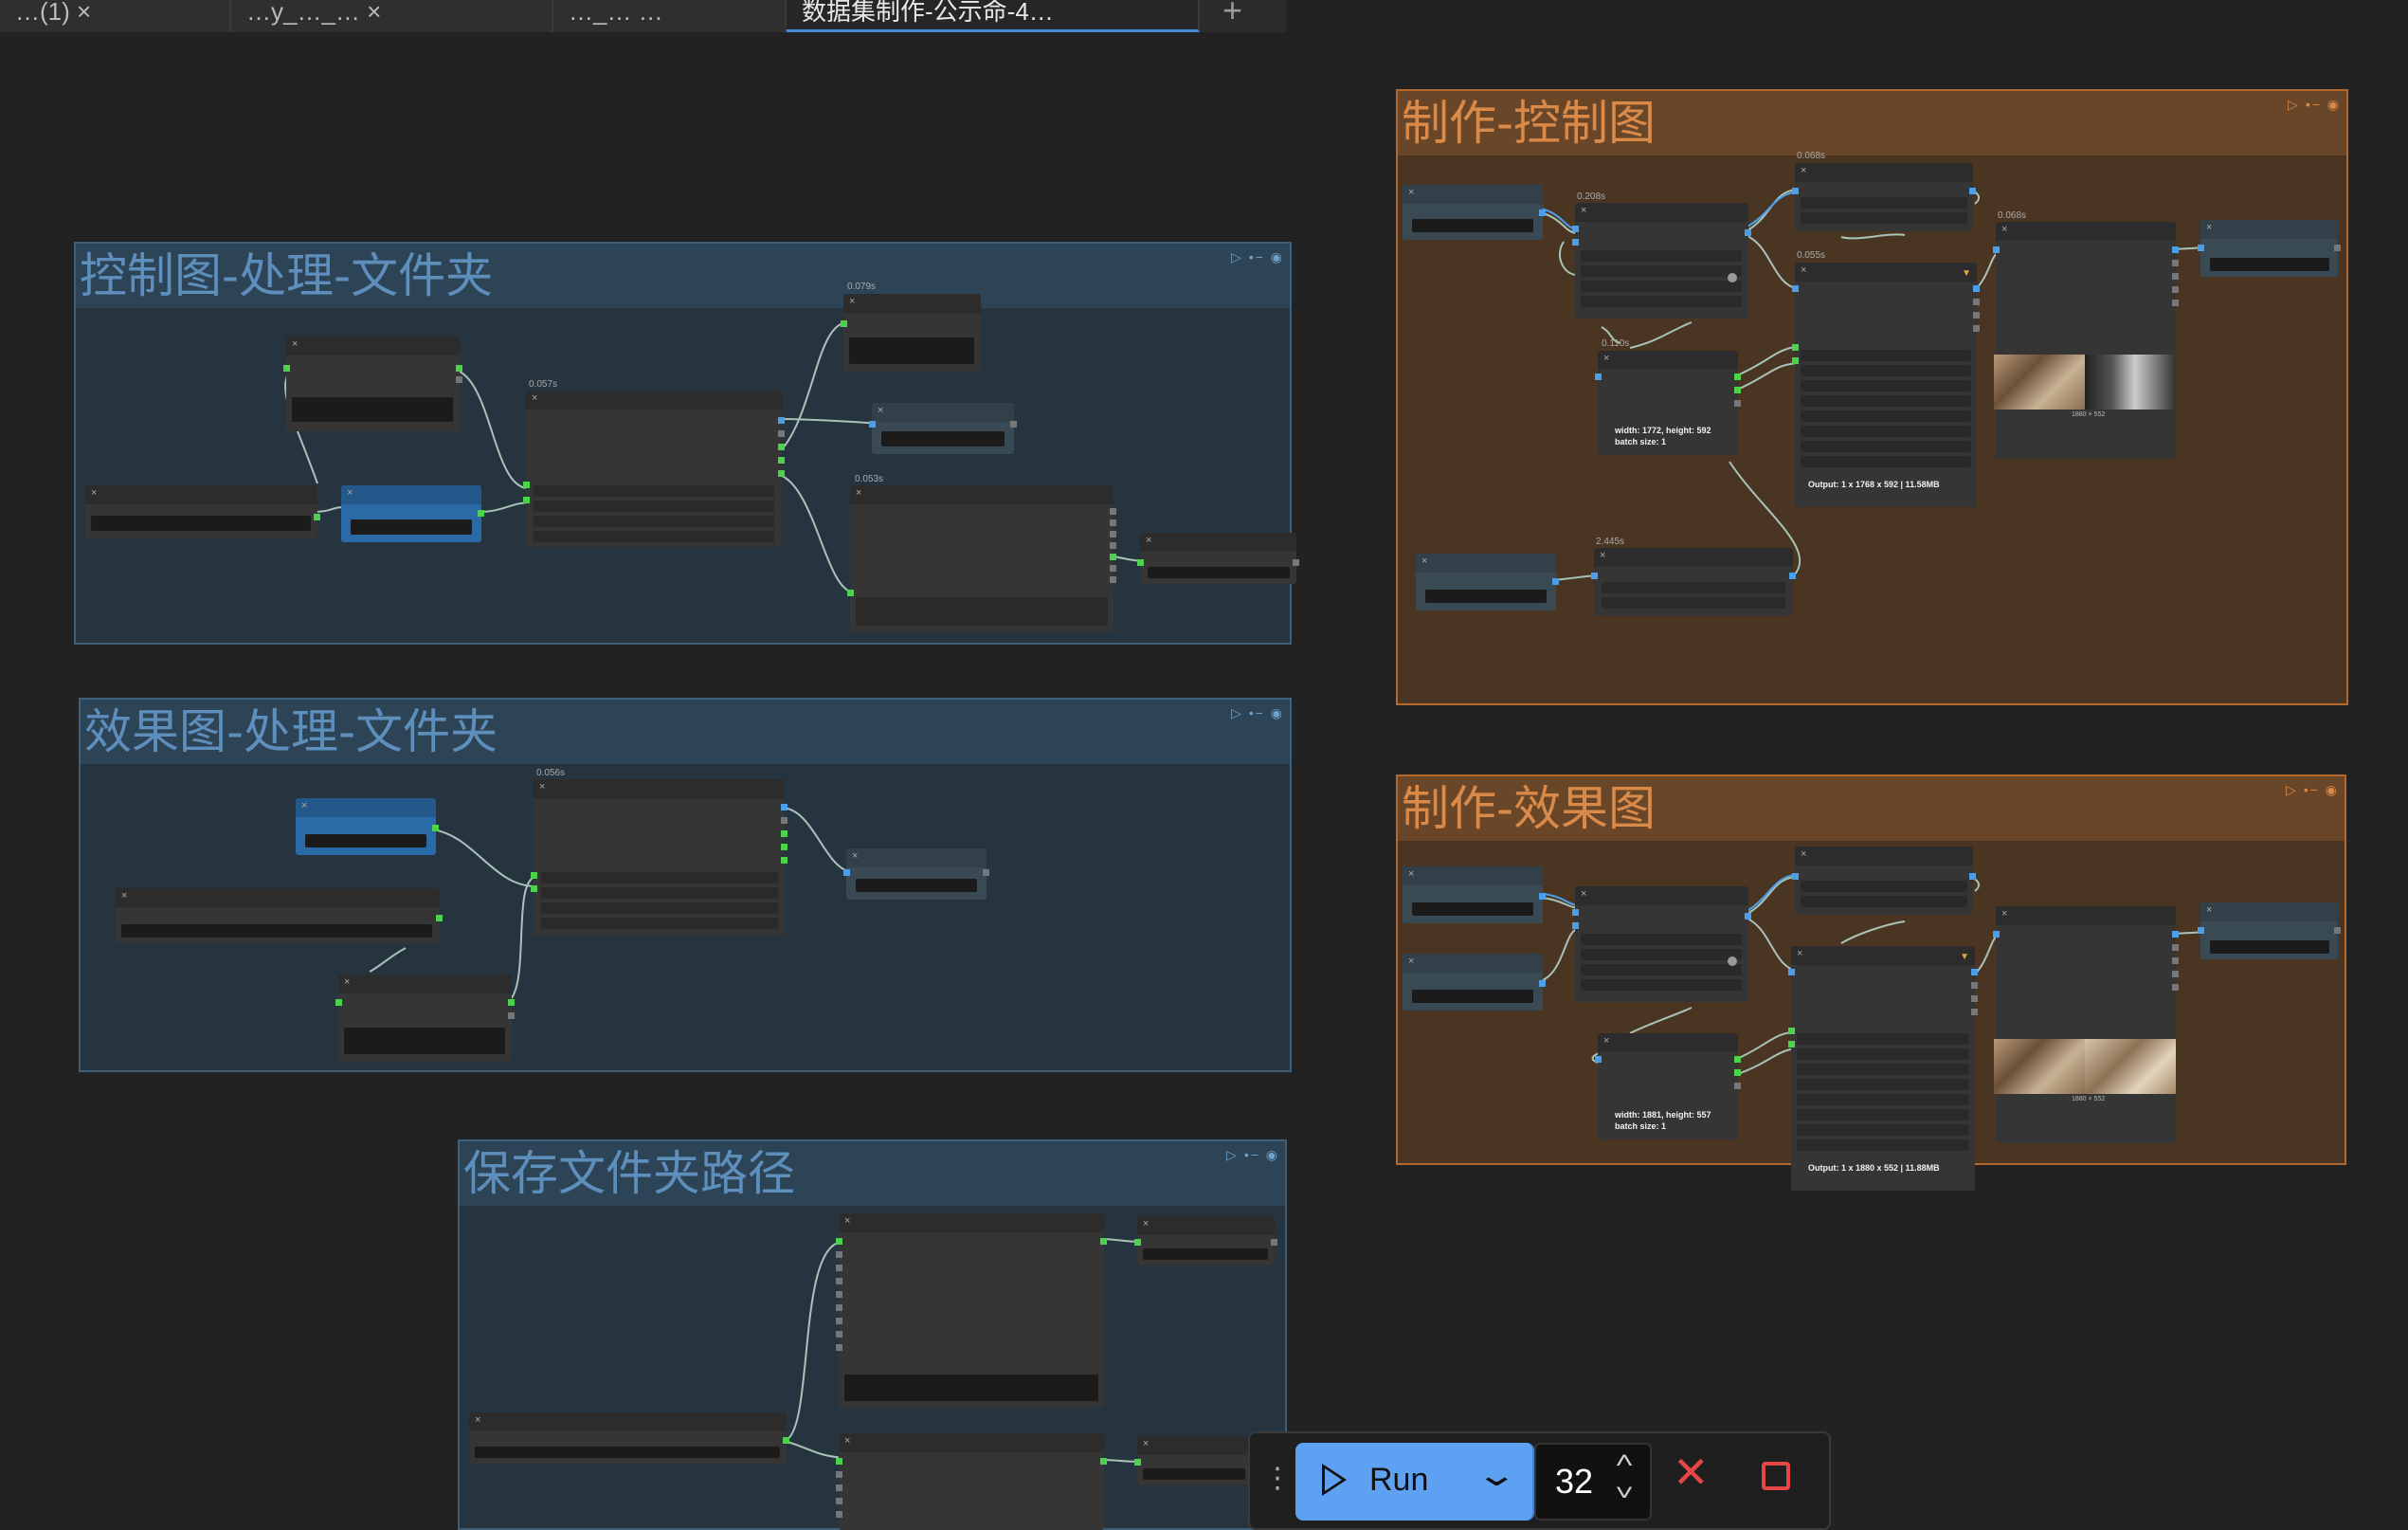  I want to click on workflow-tab: …(1) ×, so click(116, 16).